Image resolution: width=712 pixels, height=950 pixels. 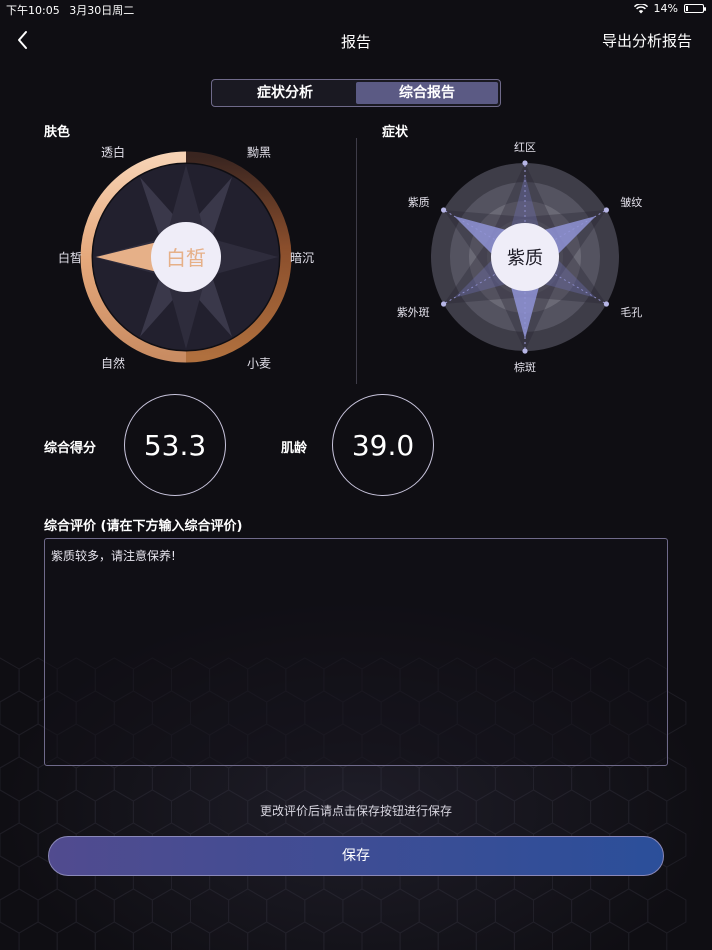 What do you see at coordinates (57, 132) in the screenshot?
I see `skin-color-section-label: 肤色` at bounding box center [57, 132].